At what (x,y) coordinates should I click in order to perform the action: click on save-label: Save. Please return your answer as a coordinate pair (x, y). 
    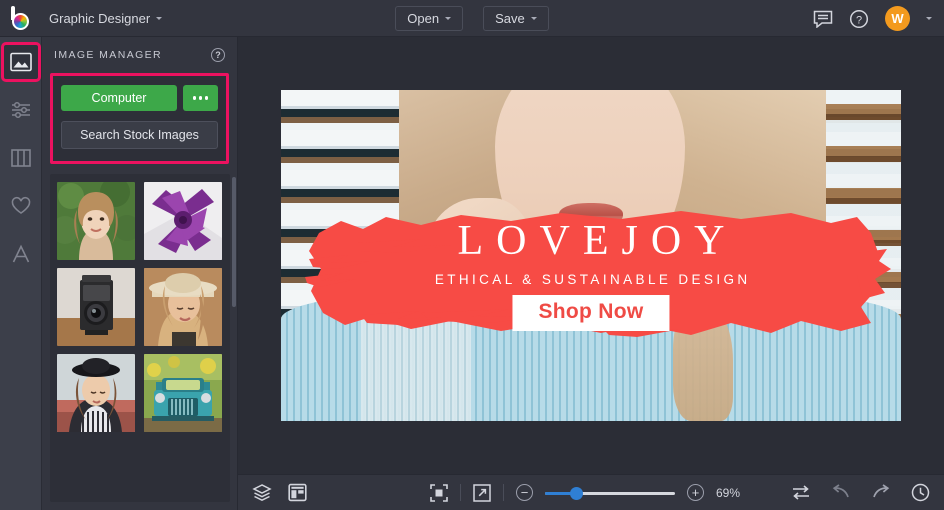
    Looking at the image, I should click on (510, 18).